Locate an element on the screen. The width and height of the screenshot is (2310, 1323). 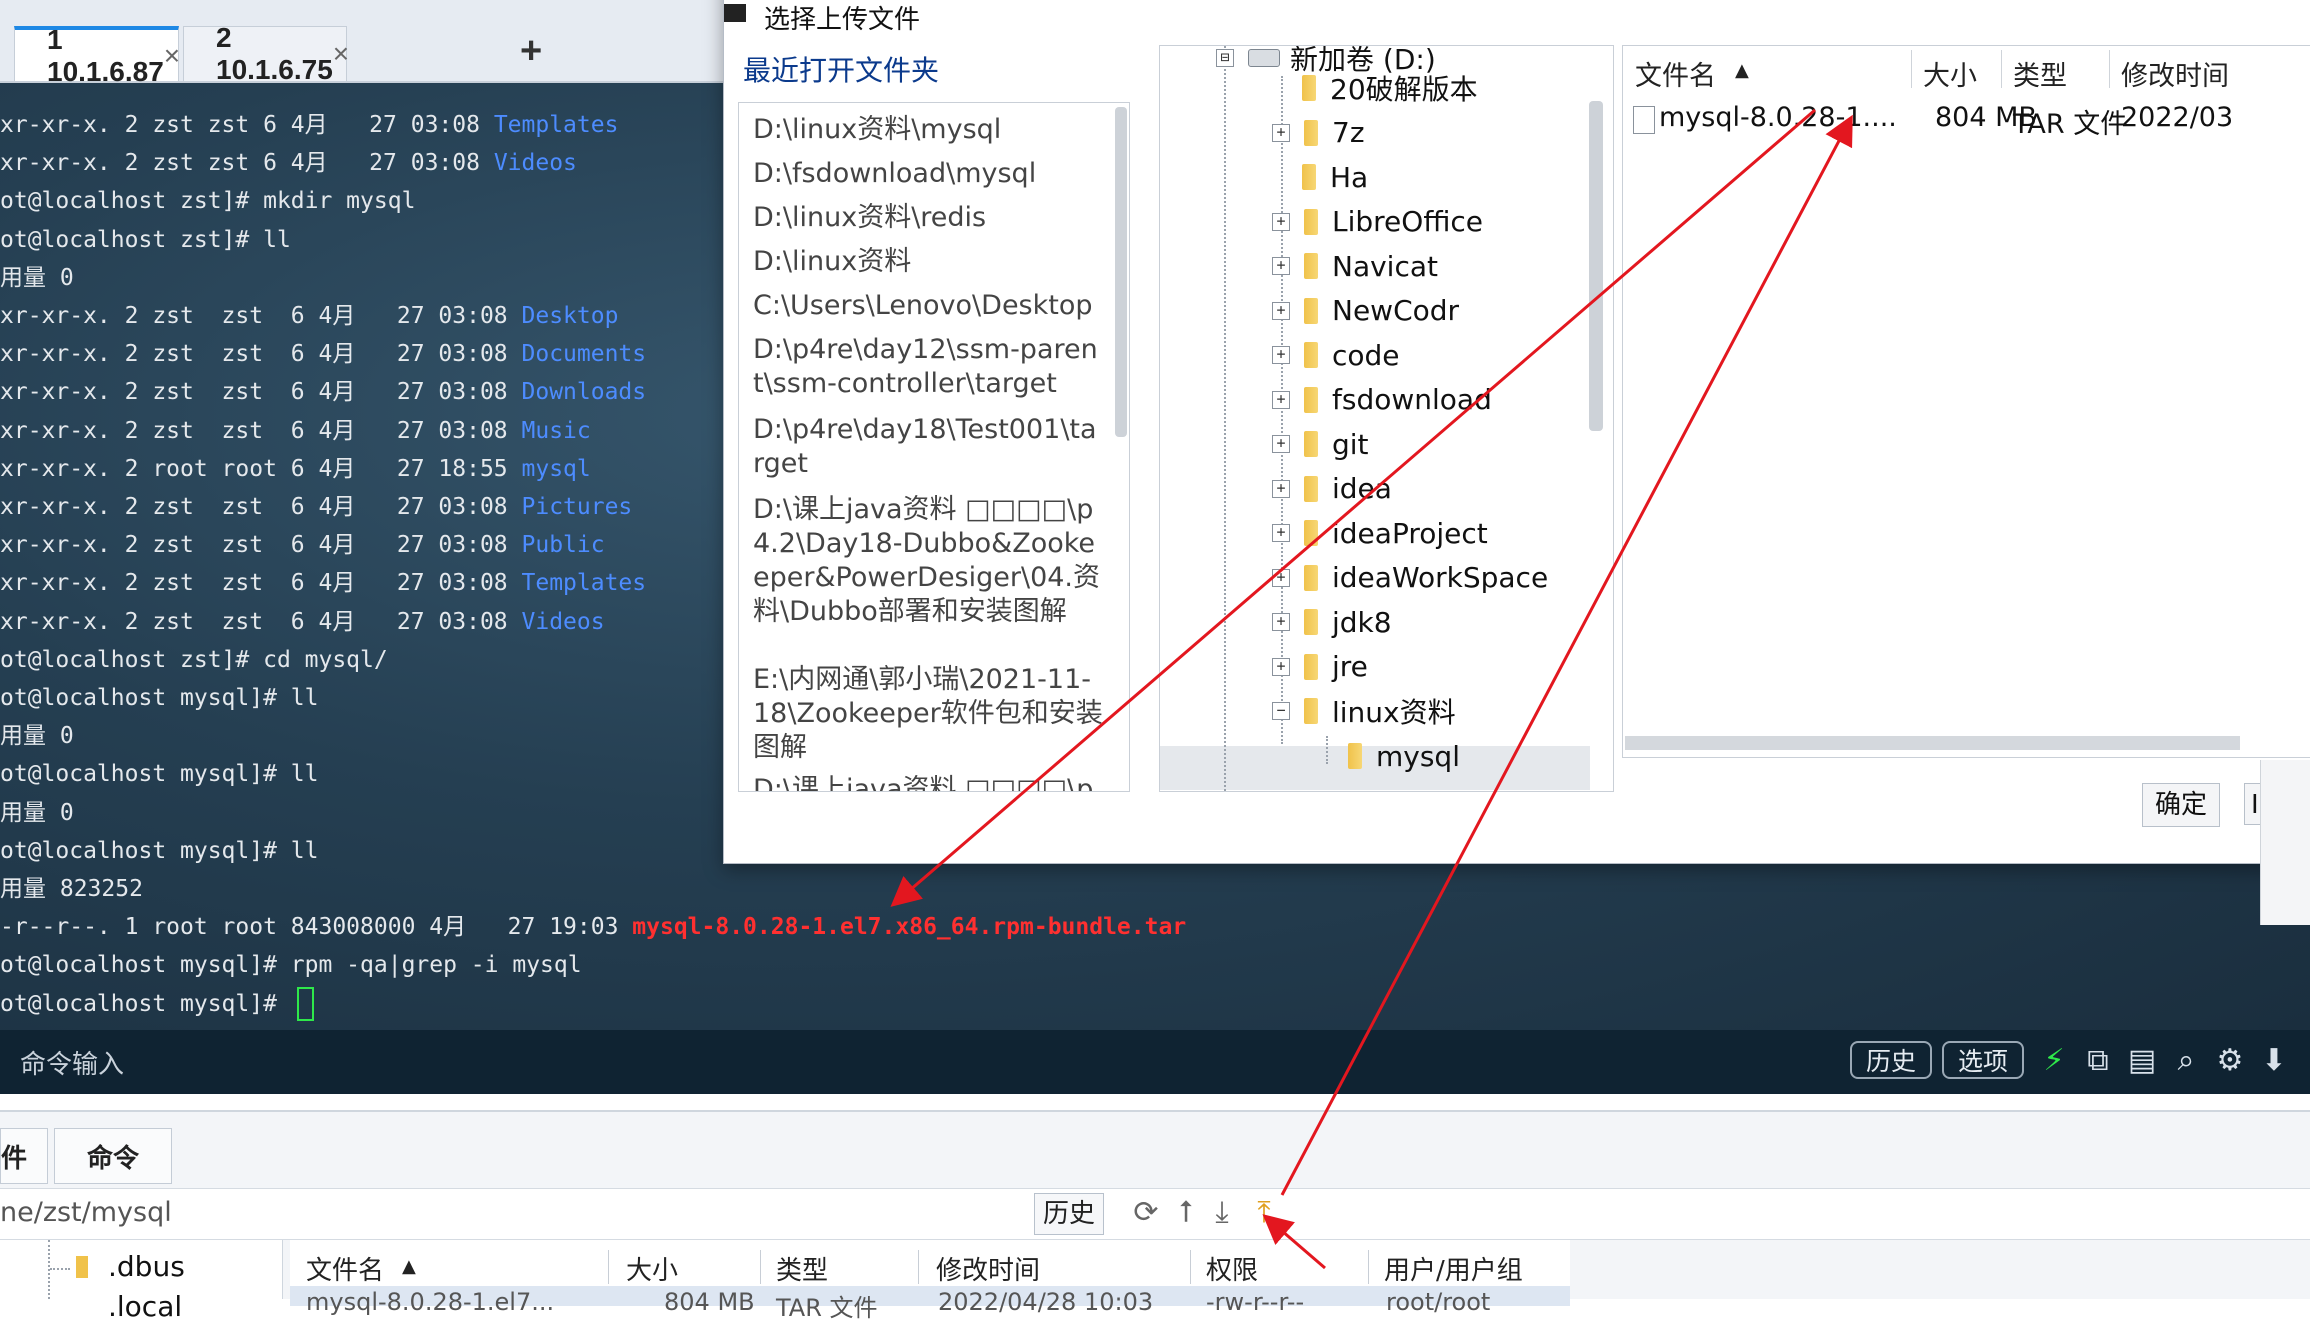
ok-button: 确定 is located at coordinates (2181, 805).